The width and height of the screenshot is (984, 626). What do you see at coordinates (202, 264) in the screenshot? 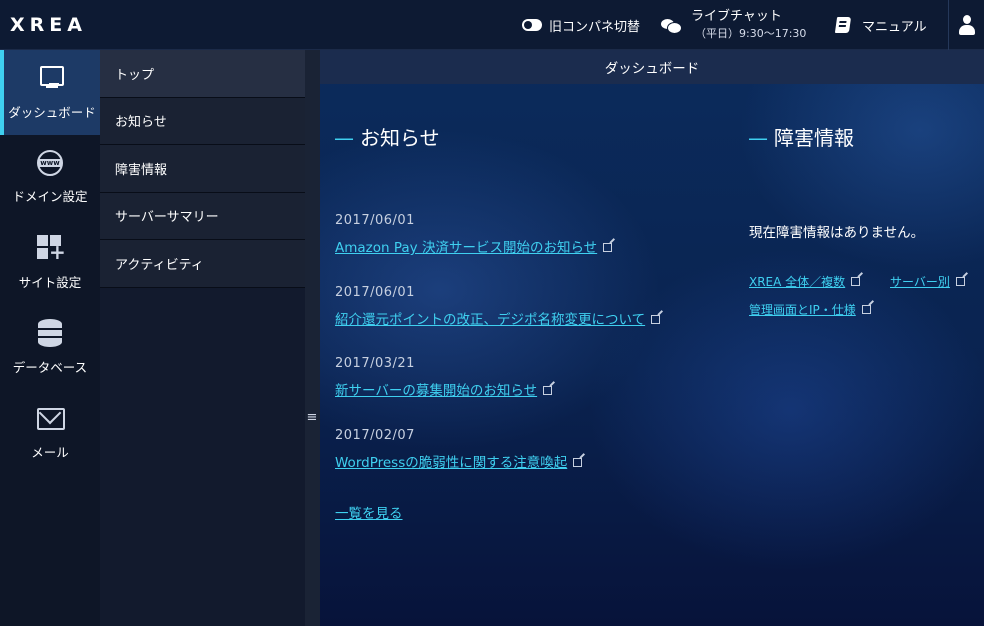
I see `subnav-item-activity: アクティビティ` at bounding box center [202, 264].